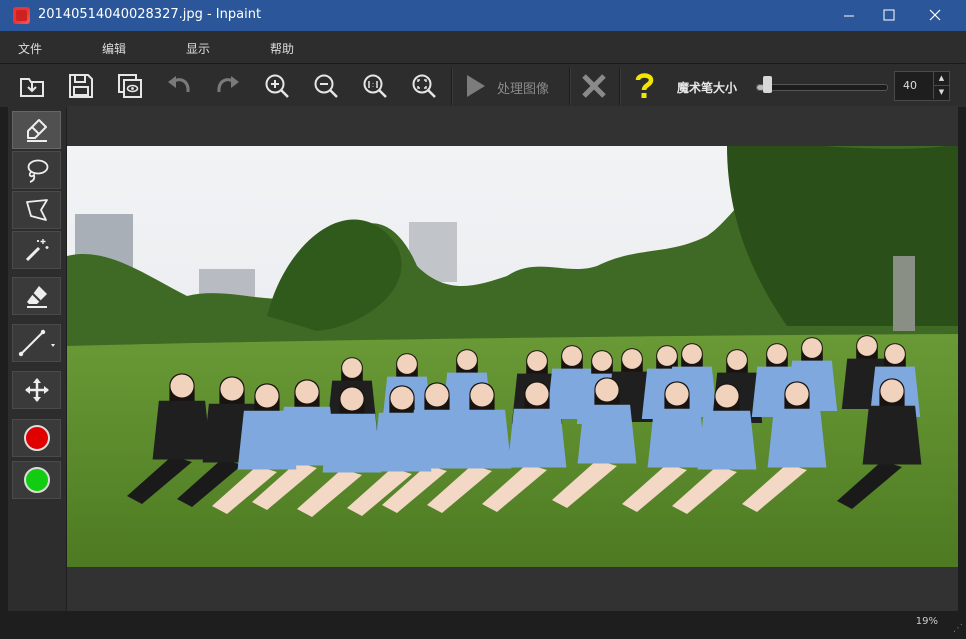 This screenshot has width=966, height=639. I want to click on save-as-icon, so click(130, 86).